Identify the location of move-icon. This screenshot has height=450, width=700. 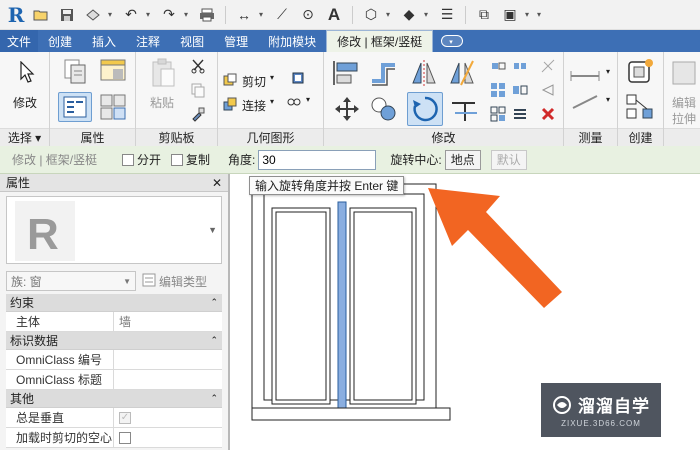
(347, 109).